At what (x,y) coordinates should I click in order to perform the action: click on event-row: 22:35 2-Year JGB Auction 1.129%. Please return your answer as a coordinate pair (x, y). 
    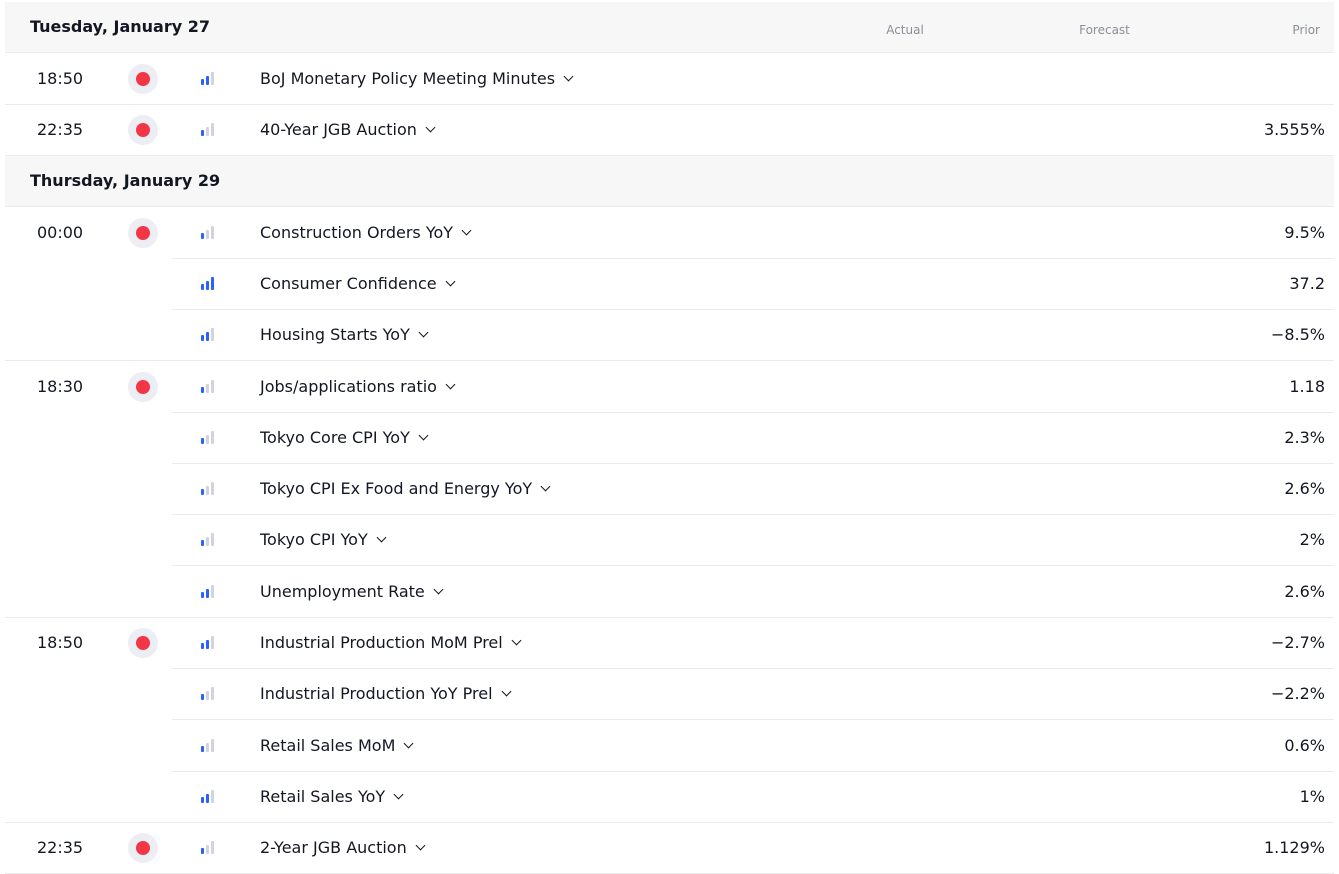
    Looking at the image, I should click on (669, 848).